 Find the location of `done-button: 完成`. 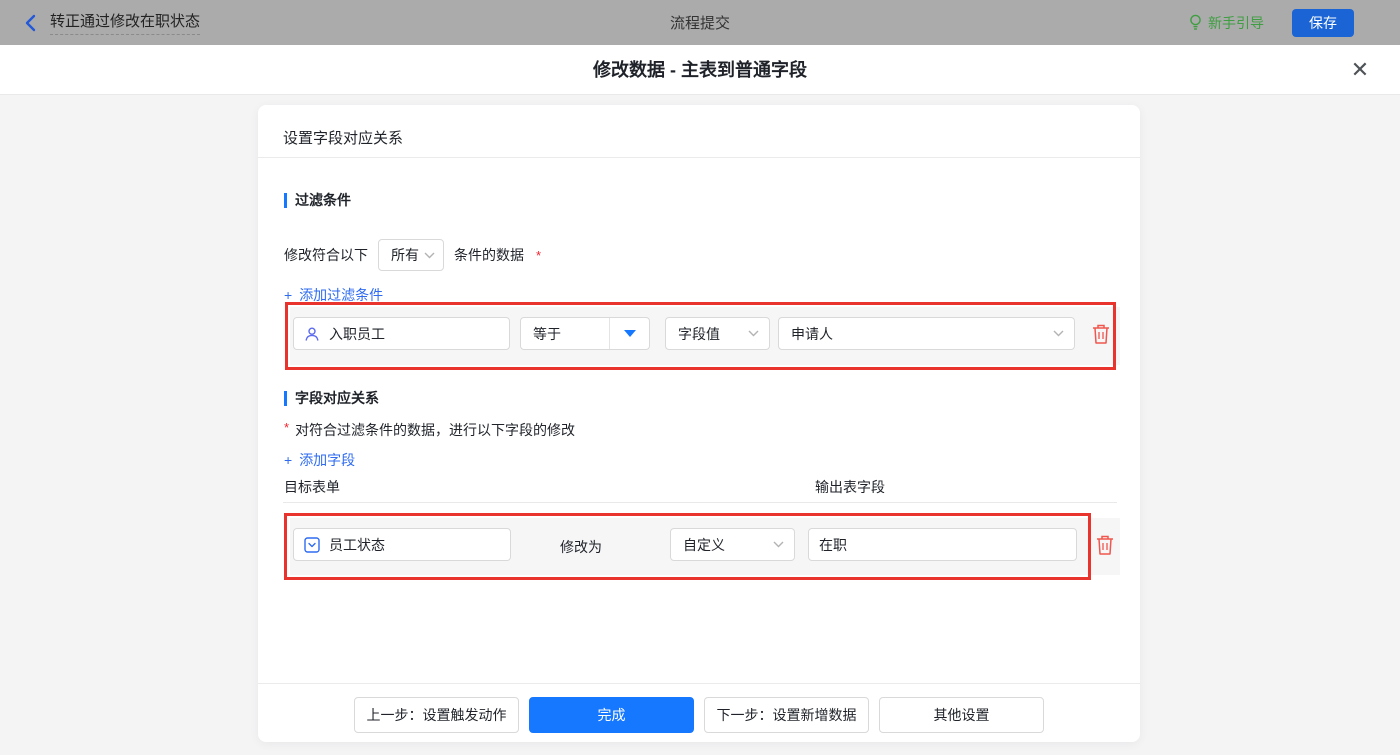

done-button: 完成 is located at coordinates (611, 715).